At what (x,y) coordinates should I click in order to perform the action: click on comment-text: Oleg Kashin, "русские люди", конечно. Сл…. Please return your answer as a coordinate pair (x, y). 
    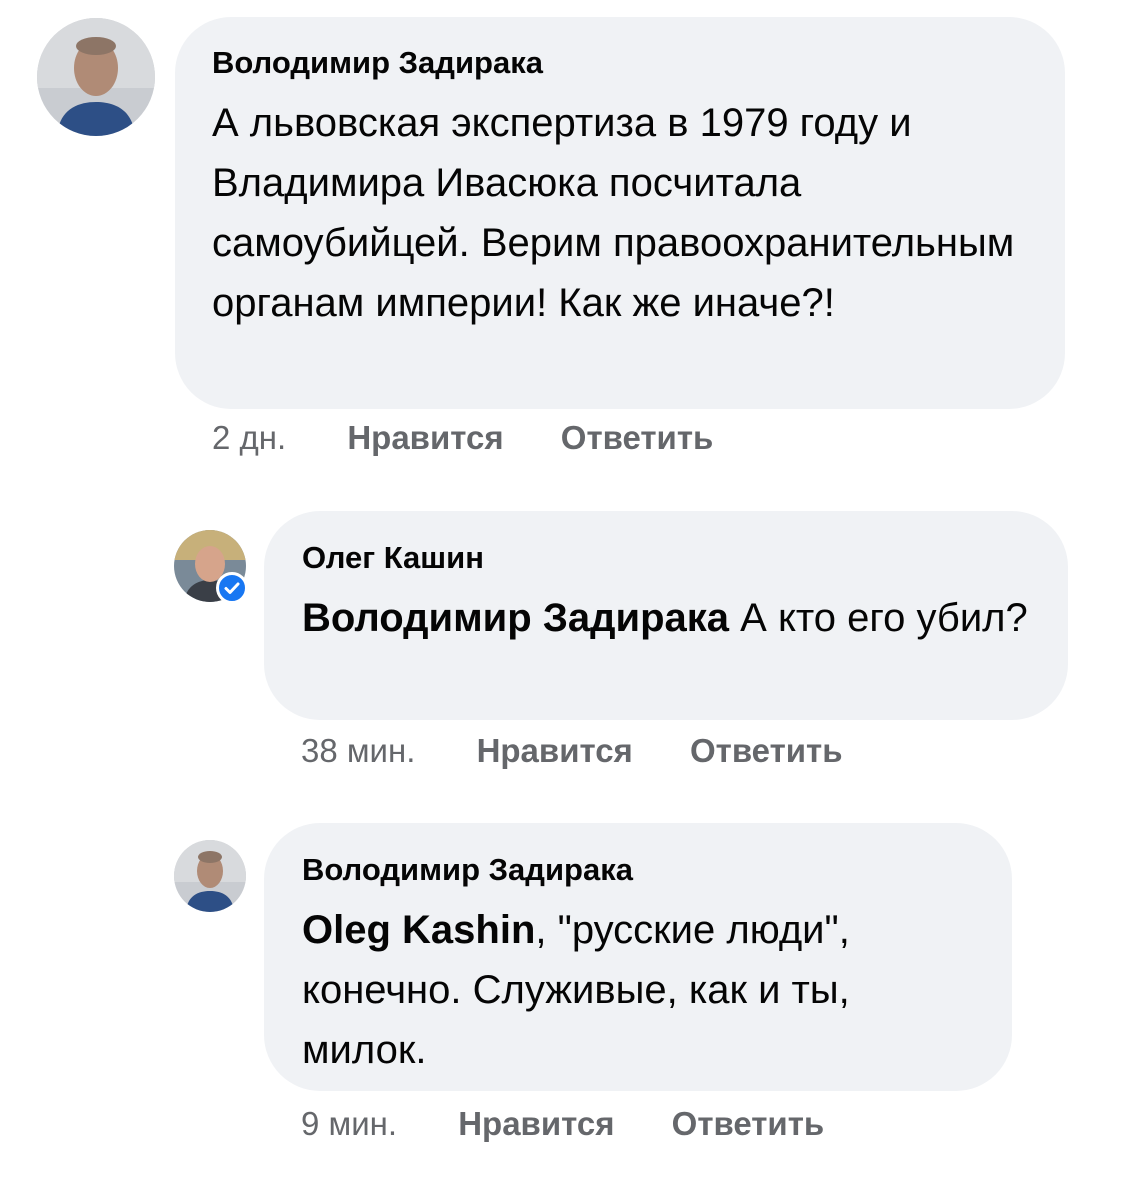
    Looking at the image, I should click on (639, 990).